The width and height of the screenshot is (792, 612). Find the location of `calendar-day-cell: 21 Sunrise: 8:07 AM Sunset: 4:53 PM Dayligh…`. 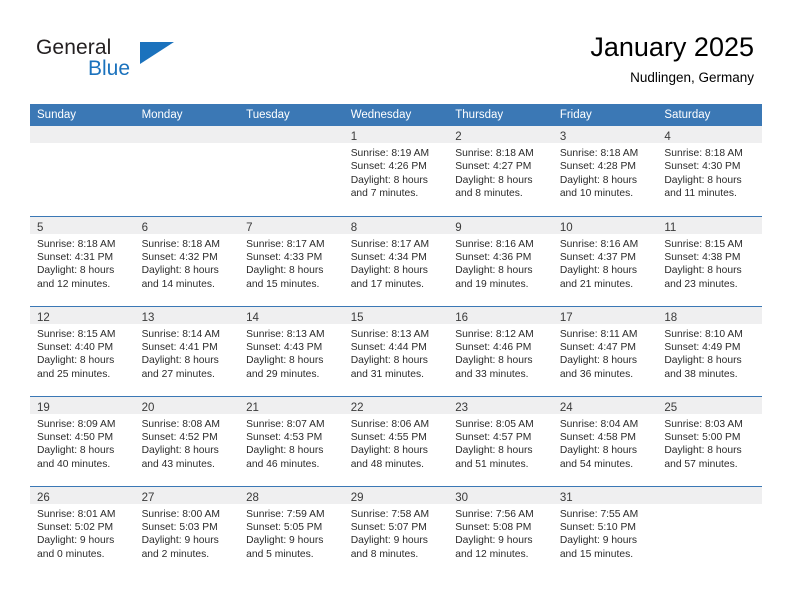

calendar-day-cell: 21 Sunrise: 8:07 AM Sunset: 4:53 PM Dayligh… is located at coordinates (291, 440).